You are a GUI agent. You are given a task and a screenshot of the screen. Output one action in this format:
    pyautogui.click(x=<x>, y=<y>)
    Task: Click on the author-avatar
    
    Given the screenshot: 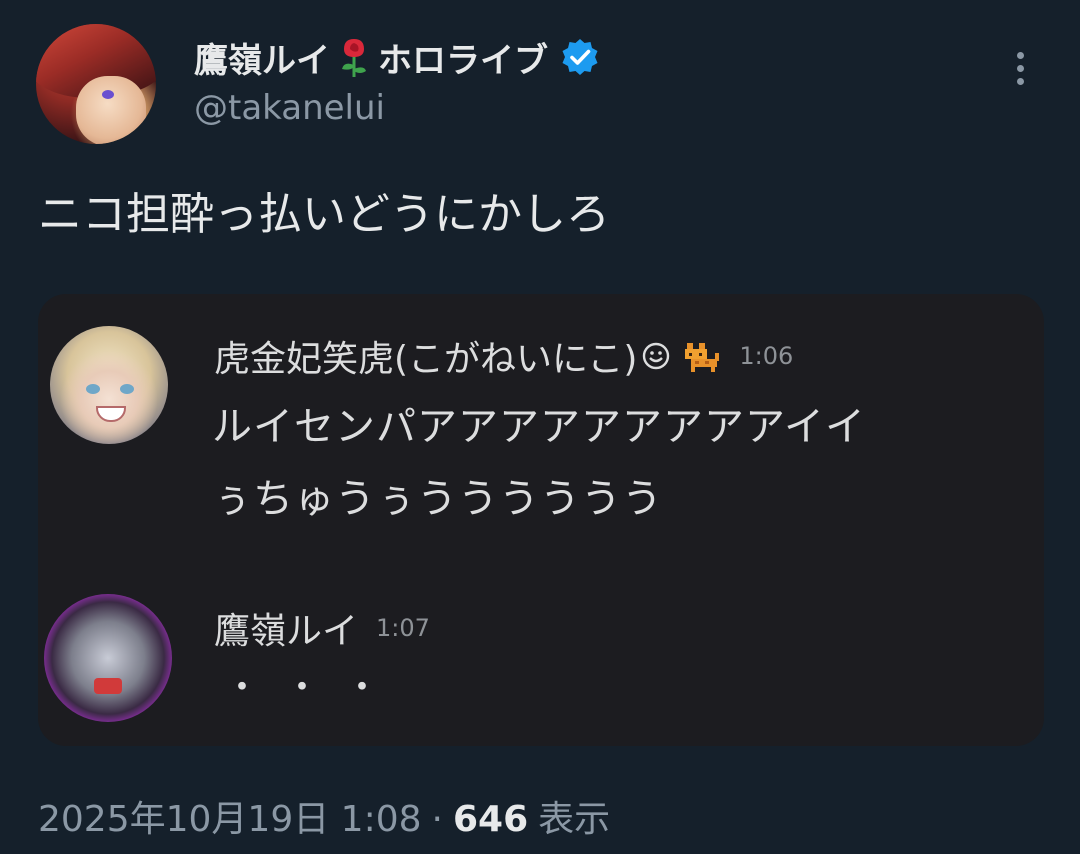 What is the action you would take?
    pyautogui.click(x=96, y=84)
    